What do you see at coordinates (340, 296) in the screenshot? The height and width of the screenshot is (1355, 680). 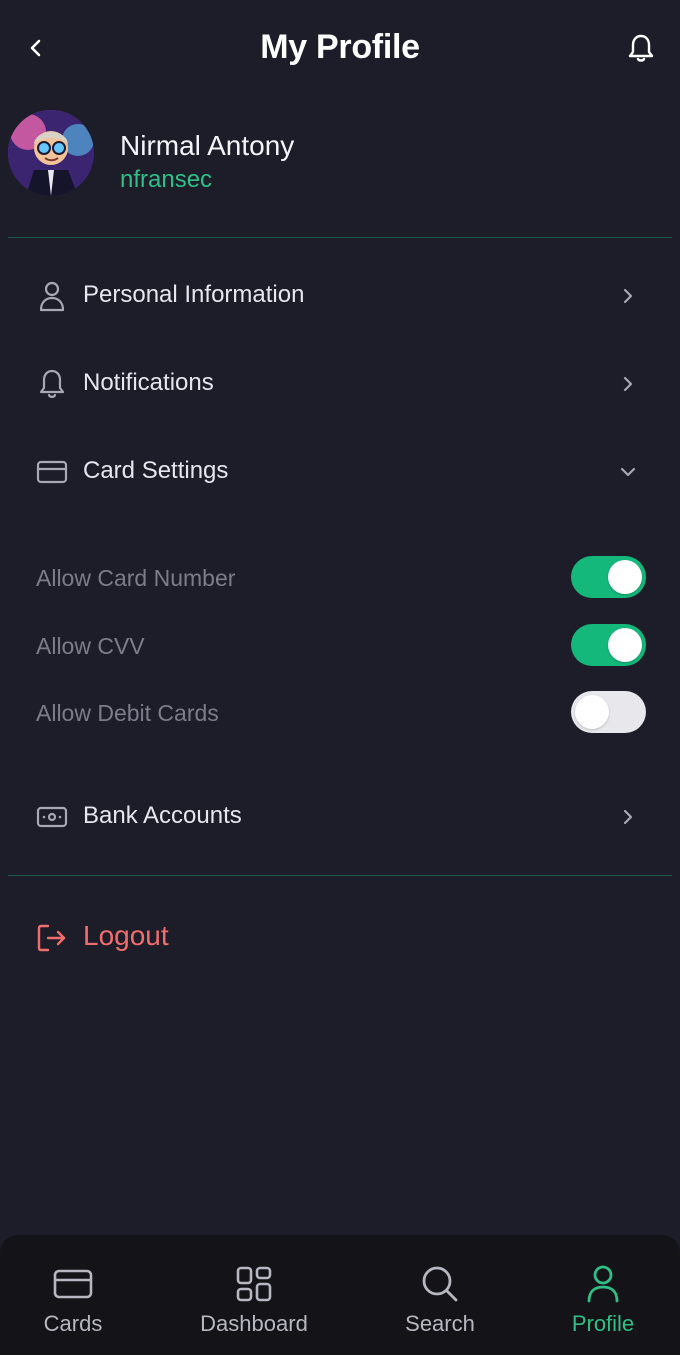 I see `menu-item-personal-information: Personal Information` at bounding box center [340, 296].